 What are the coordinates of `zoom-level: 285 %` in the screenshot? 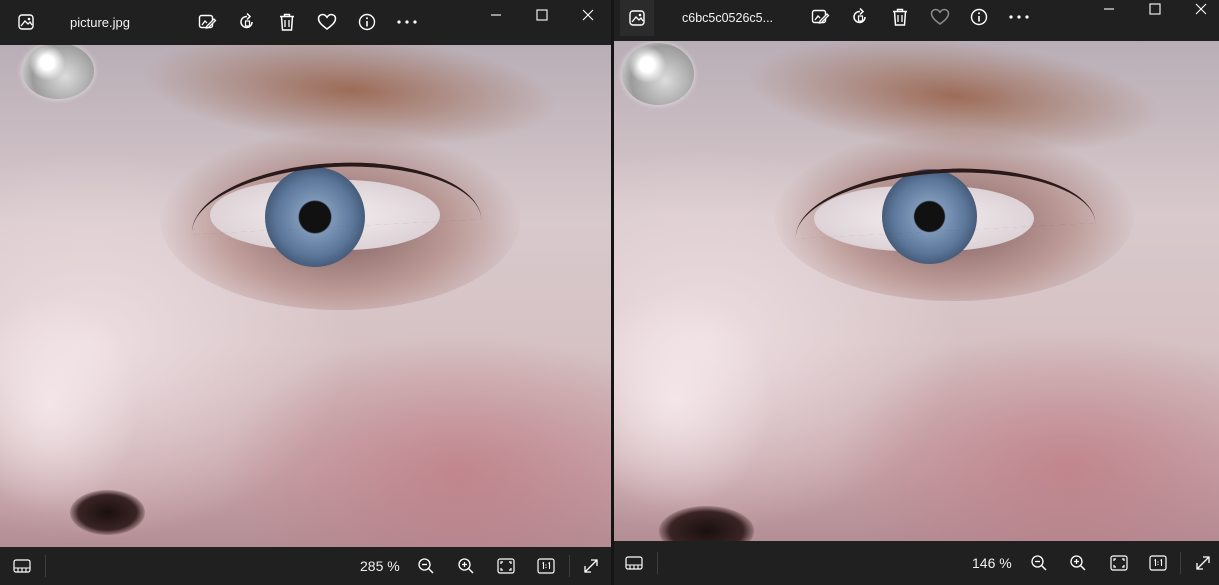 It's located at (380, 566).